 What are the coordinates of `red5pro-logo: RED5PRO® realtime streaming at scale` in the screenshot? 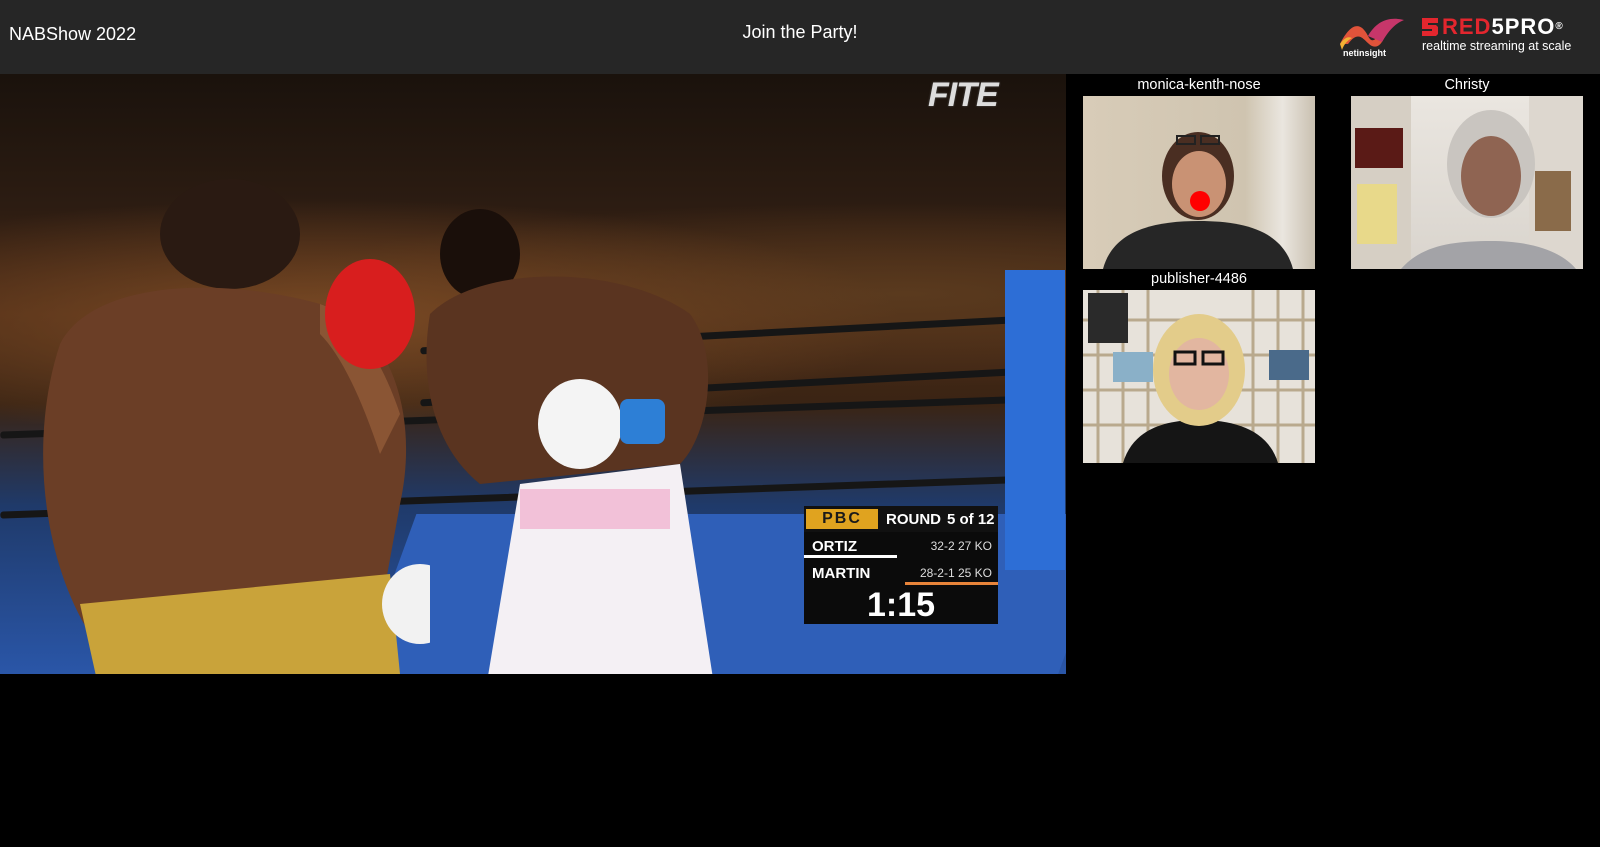 It's located at (1496, 34).